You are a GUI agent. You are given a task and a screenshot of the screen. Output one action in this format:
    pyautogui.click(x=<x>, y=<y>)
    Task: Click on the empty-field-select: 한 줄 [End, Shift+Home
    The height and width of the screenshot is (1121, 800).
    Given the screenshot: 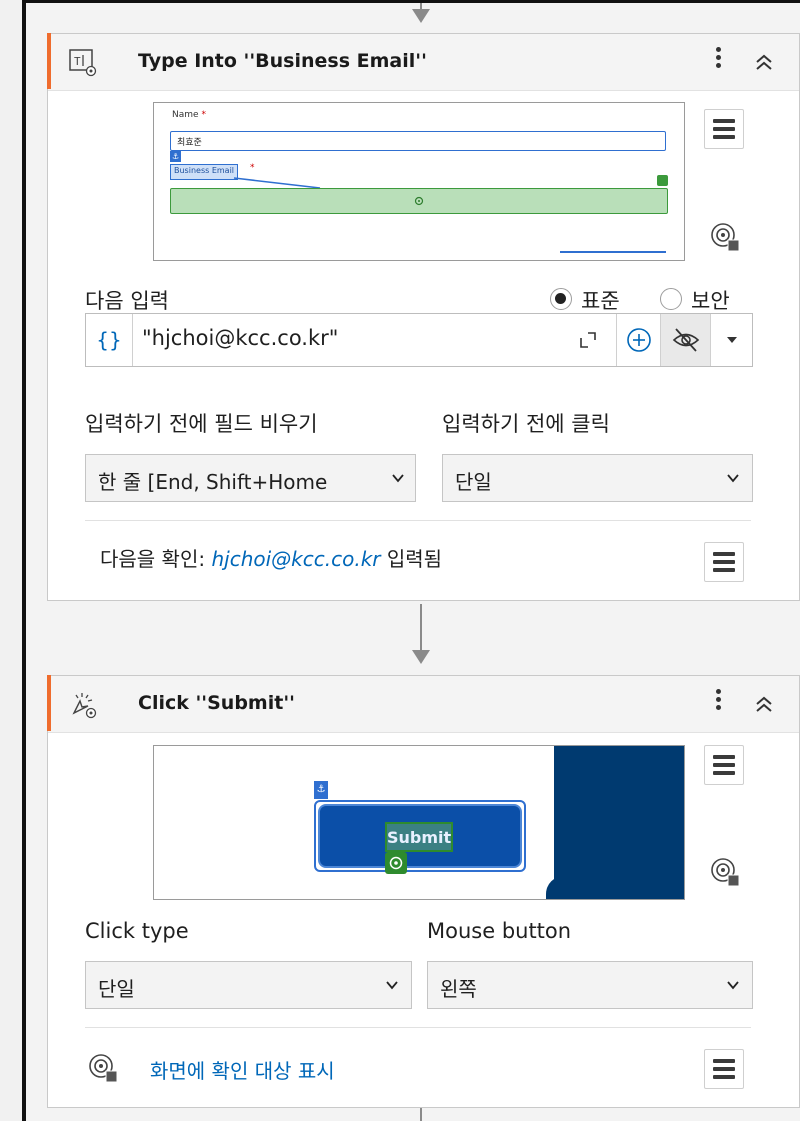 What is the action you would take?
    pyautogui.click(x=250, y=478)
    